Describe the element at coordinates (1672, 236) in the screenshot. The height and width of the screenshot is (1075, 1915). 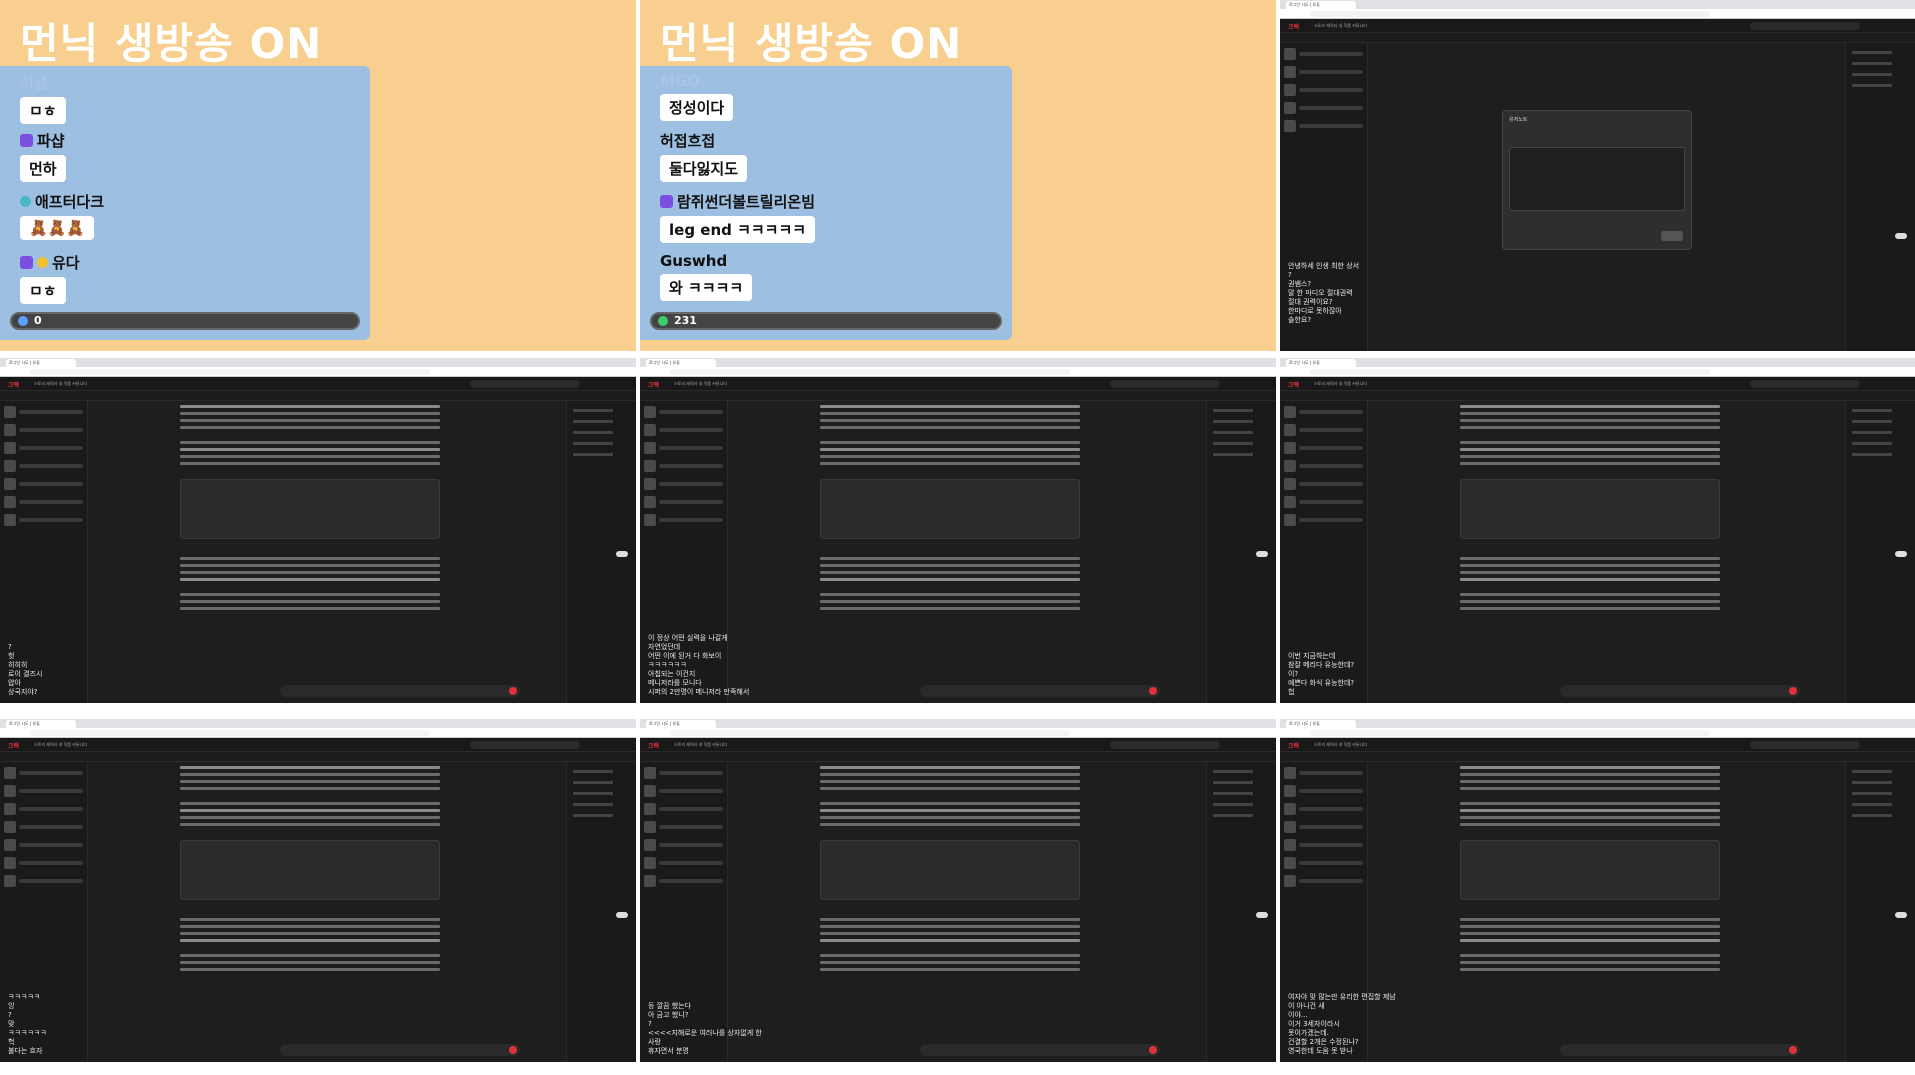
I see `save-button` at that location.